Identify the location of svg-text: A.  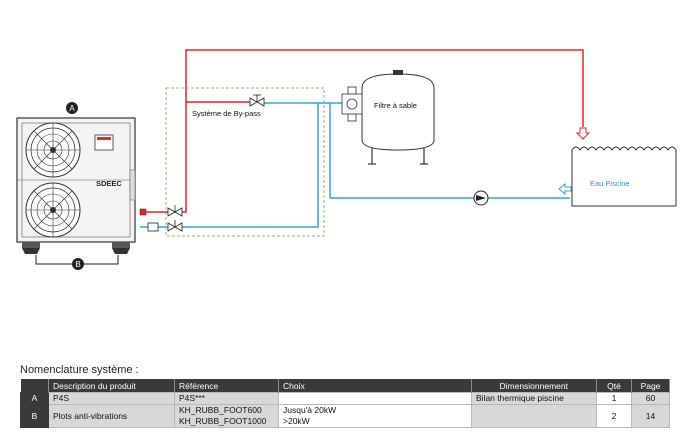
(72, 108).